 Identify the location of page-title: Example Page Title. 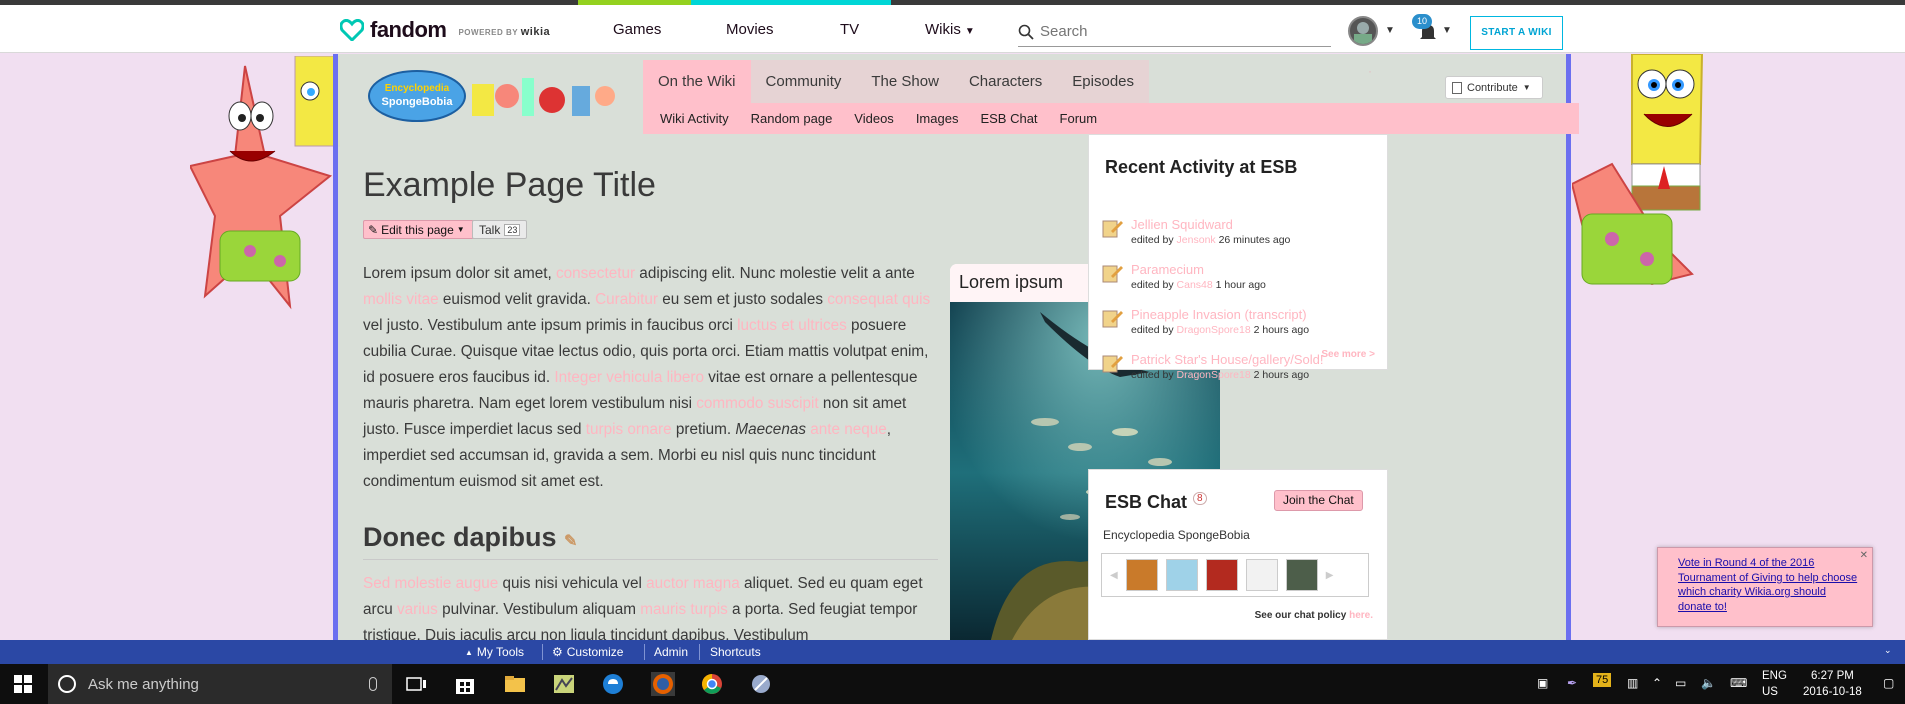
(509, 185).